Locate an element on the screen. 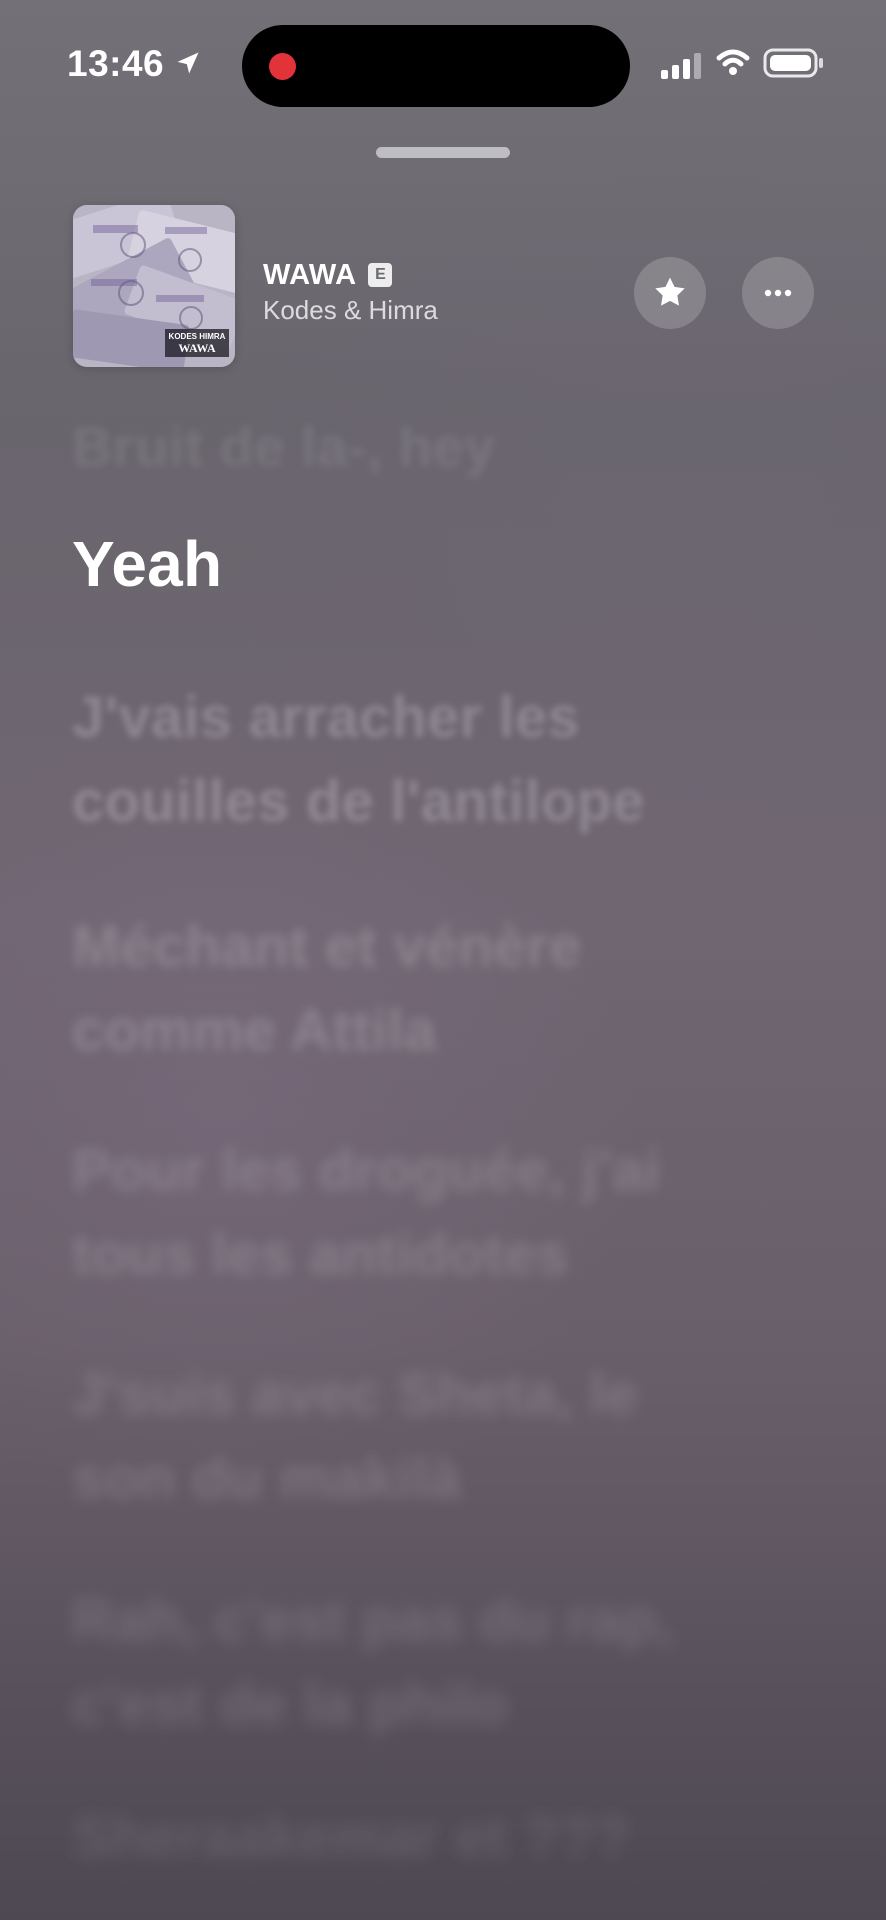 This screenshot has width=886, height=1920. star-icon is located at coordinates (670, 291).